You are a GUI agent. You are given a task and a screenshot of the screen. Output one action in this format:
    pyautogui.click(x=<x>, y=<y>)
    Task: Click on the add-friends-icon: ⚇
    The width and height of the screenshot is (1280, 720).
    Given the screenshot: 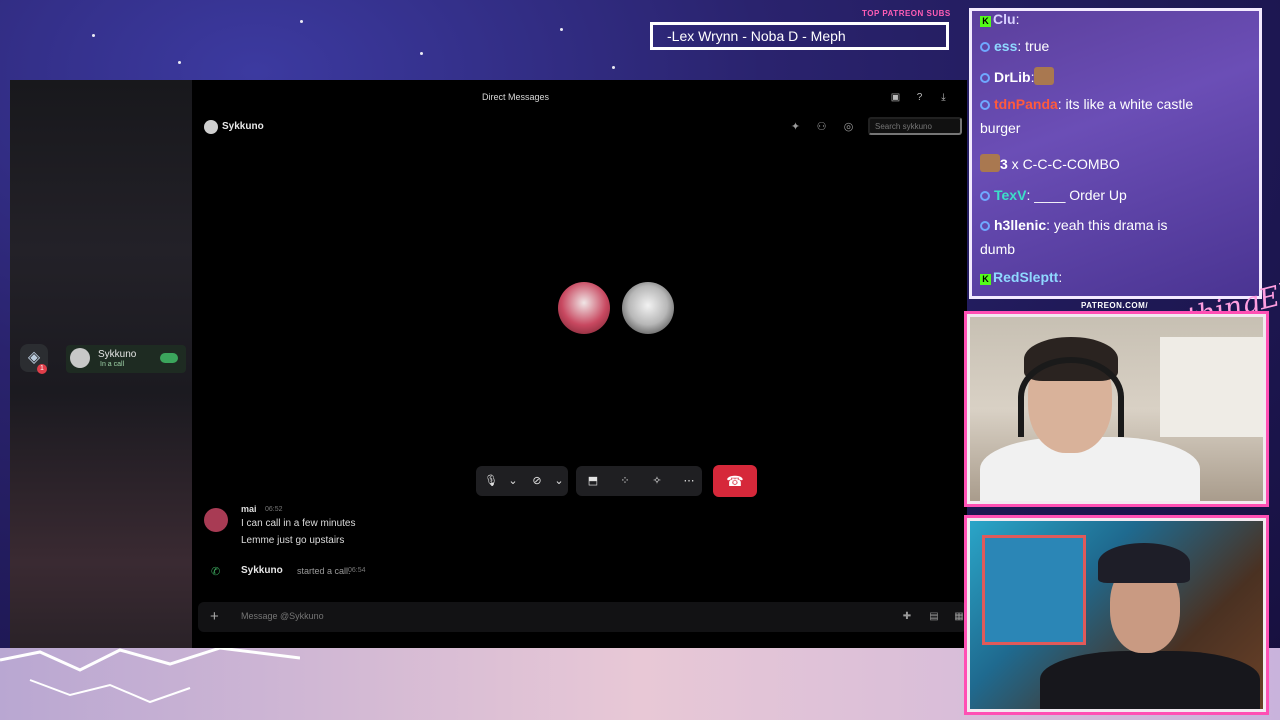 What is the action you would take?
    pyautogui.click(x=821, y=127)
    